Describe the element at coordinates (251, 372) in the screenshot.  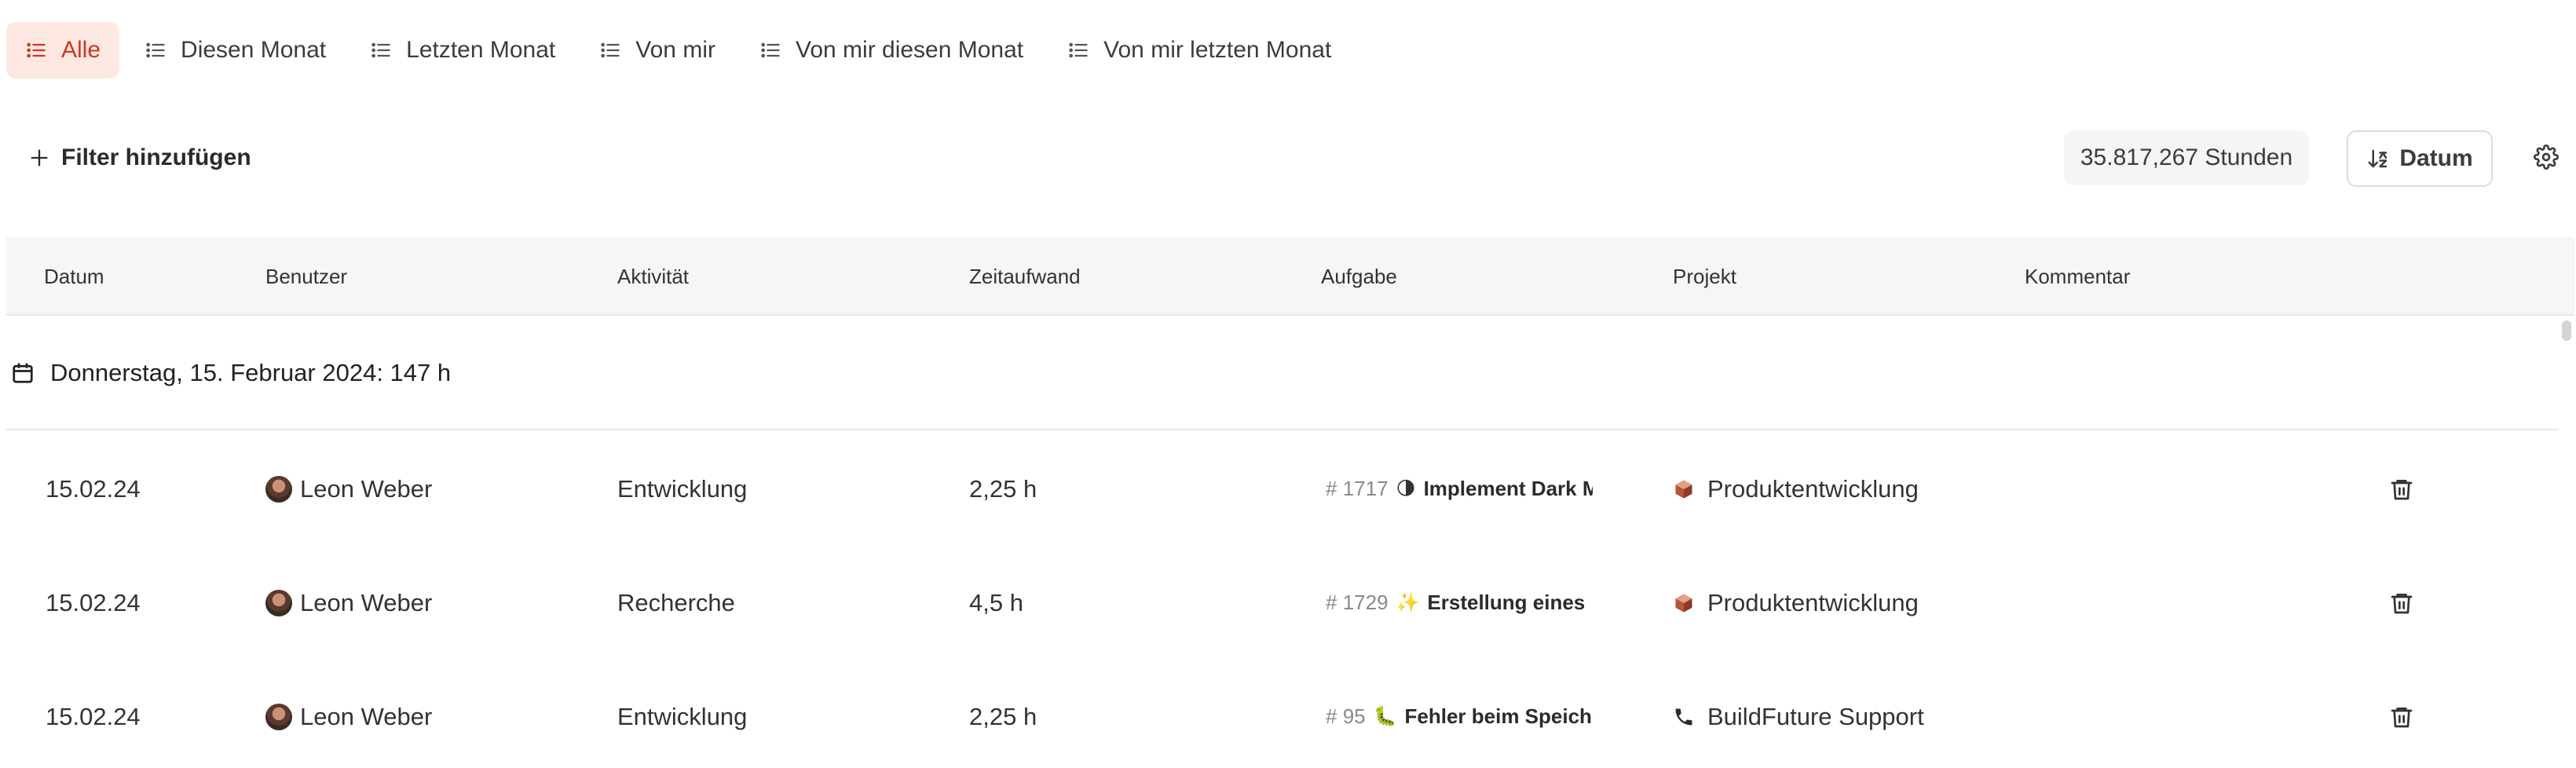
I see `date-group-label: Donnerstag, 15. Februar 2024: 147 h` at that location.